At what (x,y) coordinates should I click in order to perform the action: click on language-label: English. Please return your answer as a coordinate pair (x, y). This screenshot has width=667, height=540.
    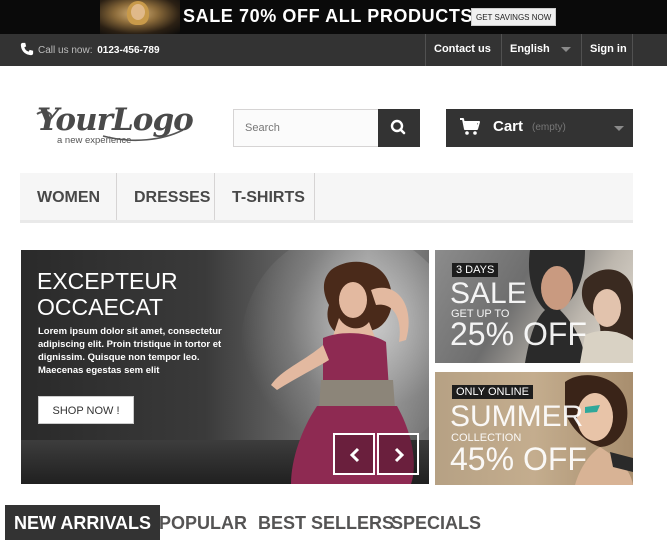
    Looking at the image, I should click on (530, 49).